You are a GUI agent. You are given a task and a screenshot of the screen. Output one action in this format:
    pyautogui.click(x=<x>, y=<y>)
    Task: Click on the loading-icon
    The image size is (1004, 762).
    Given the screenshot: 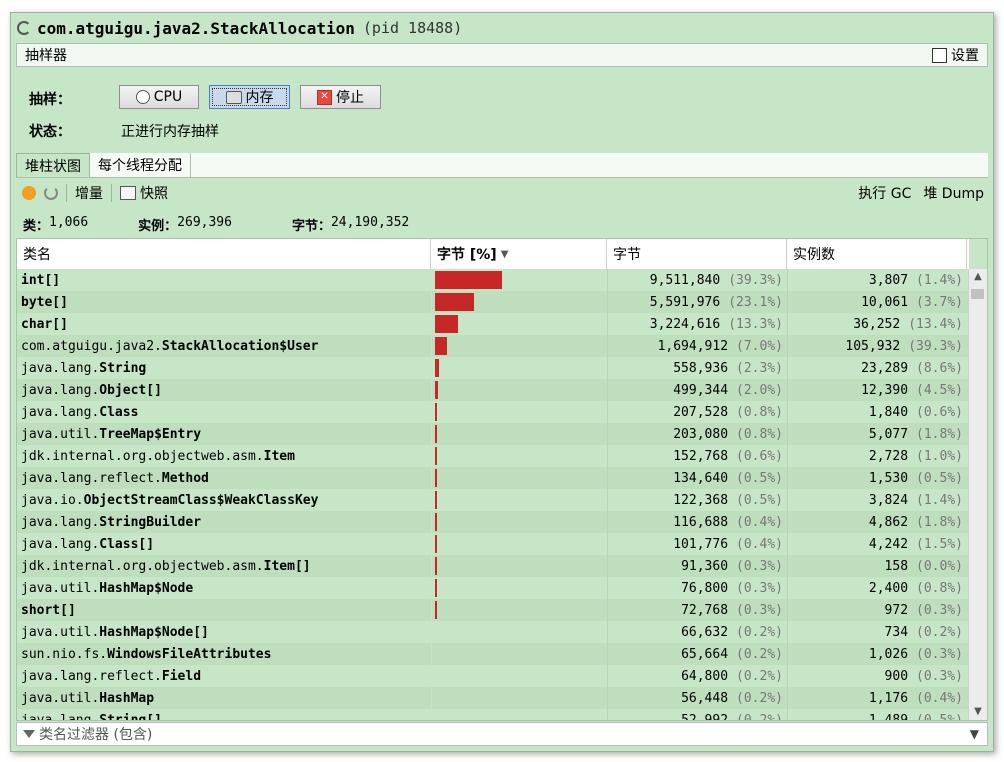 What is the action you would take?
    pyautogui.click(x=24, y=28)
    